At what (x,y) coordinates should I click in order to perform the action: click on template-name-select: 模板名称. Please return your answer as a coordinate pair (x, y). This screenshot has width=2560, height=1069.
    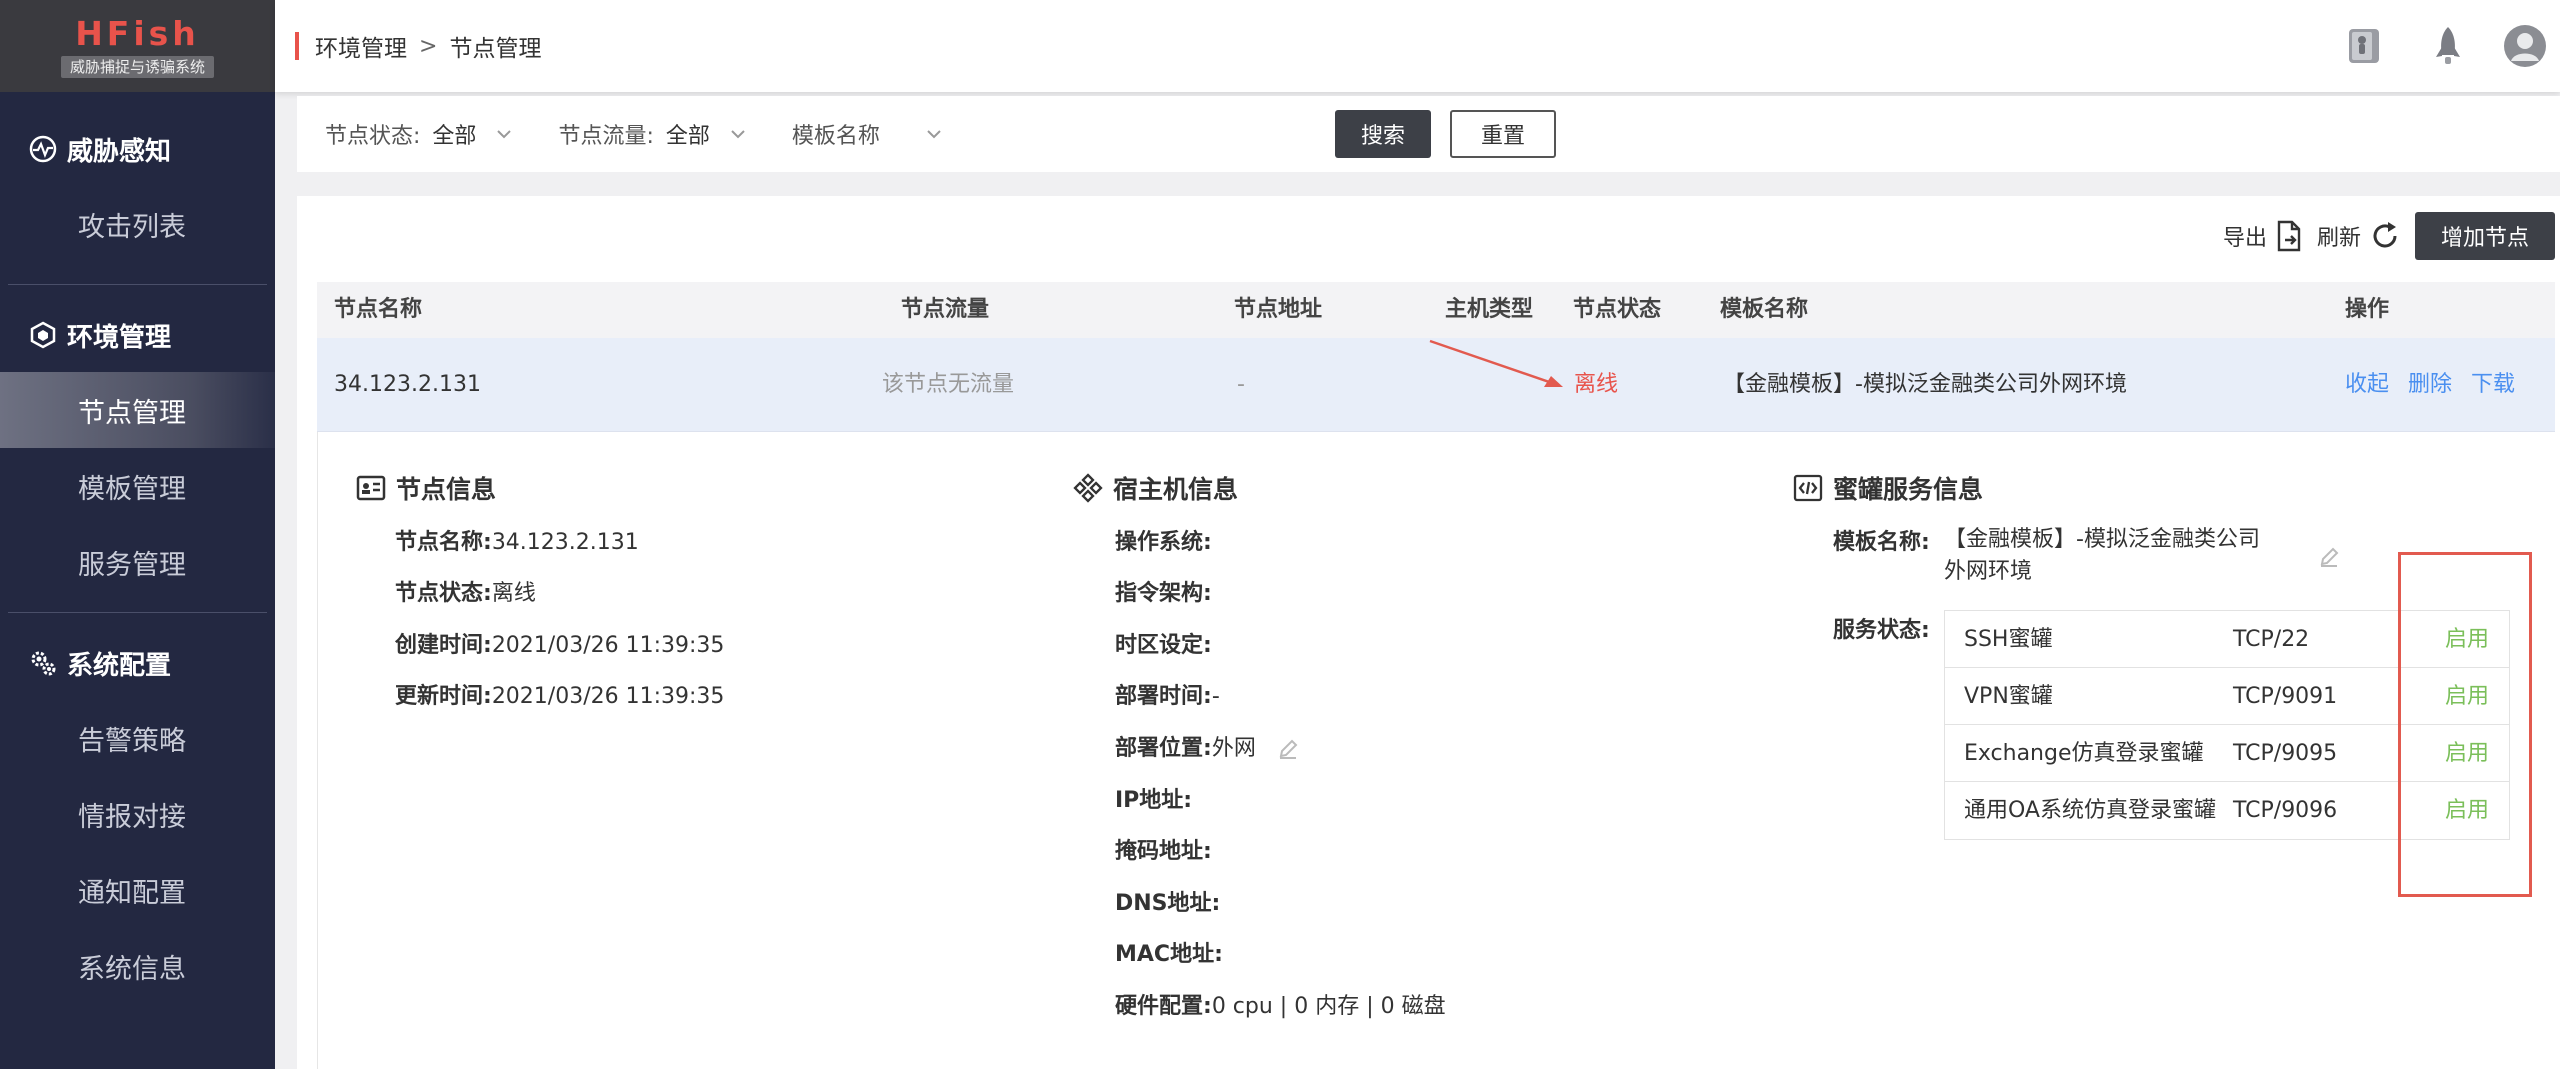
    Looking at the image, I should click on (868, 134).